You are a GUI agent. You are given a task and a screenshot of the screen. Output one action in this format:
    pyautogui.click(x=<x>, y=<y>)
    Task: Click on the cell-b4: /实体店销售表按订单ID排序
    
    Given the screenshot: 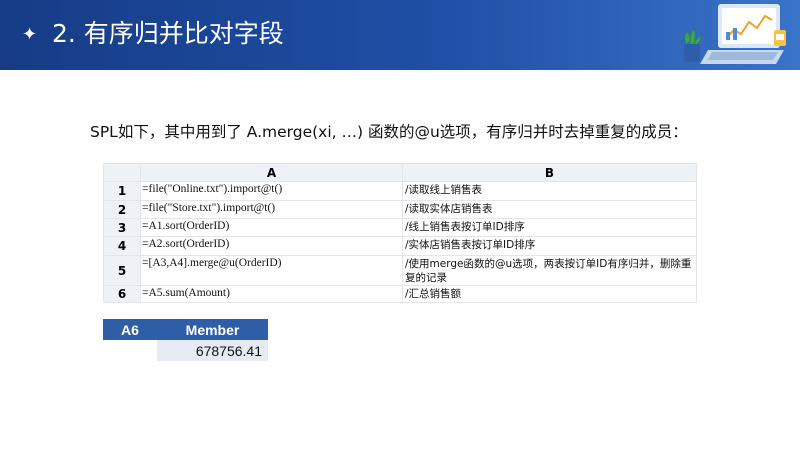 What is the action you would take?
    pyautogui.click(x=549, y=246)
    